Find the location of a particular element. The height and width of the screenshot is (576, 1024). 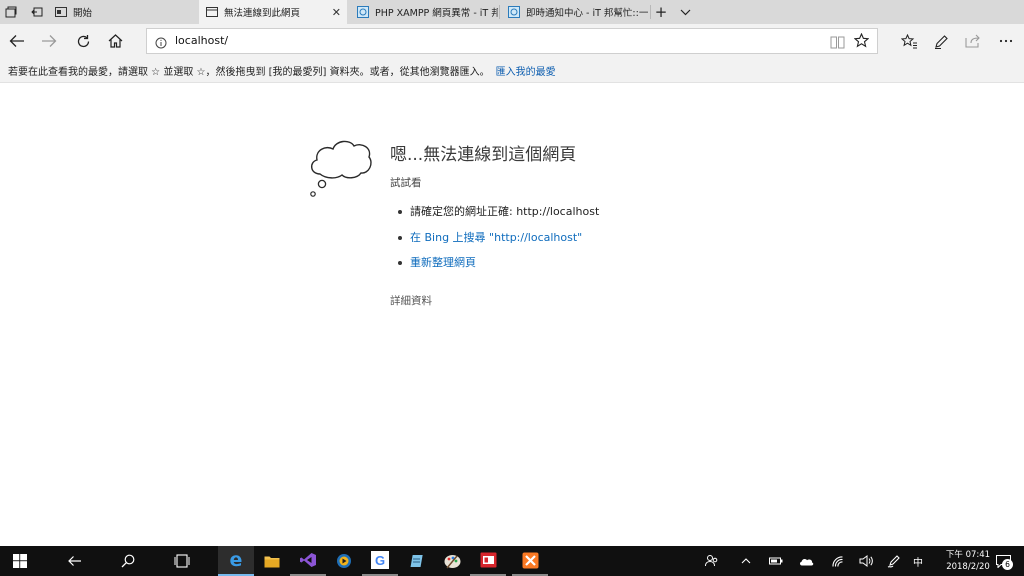

clock-time: 下午 07:41 is located at coordinates (968, 555).